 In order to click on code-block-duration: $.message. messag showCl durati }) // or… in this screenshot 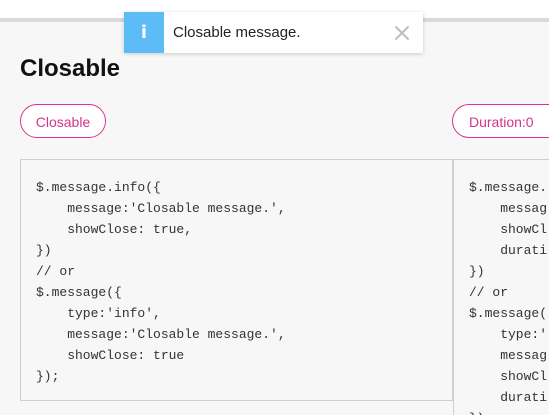, I will do `click(508, 297)`.